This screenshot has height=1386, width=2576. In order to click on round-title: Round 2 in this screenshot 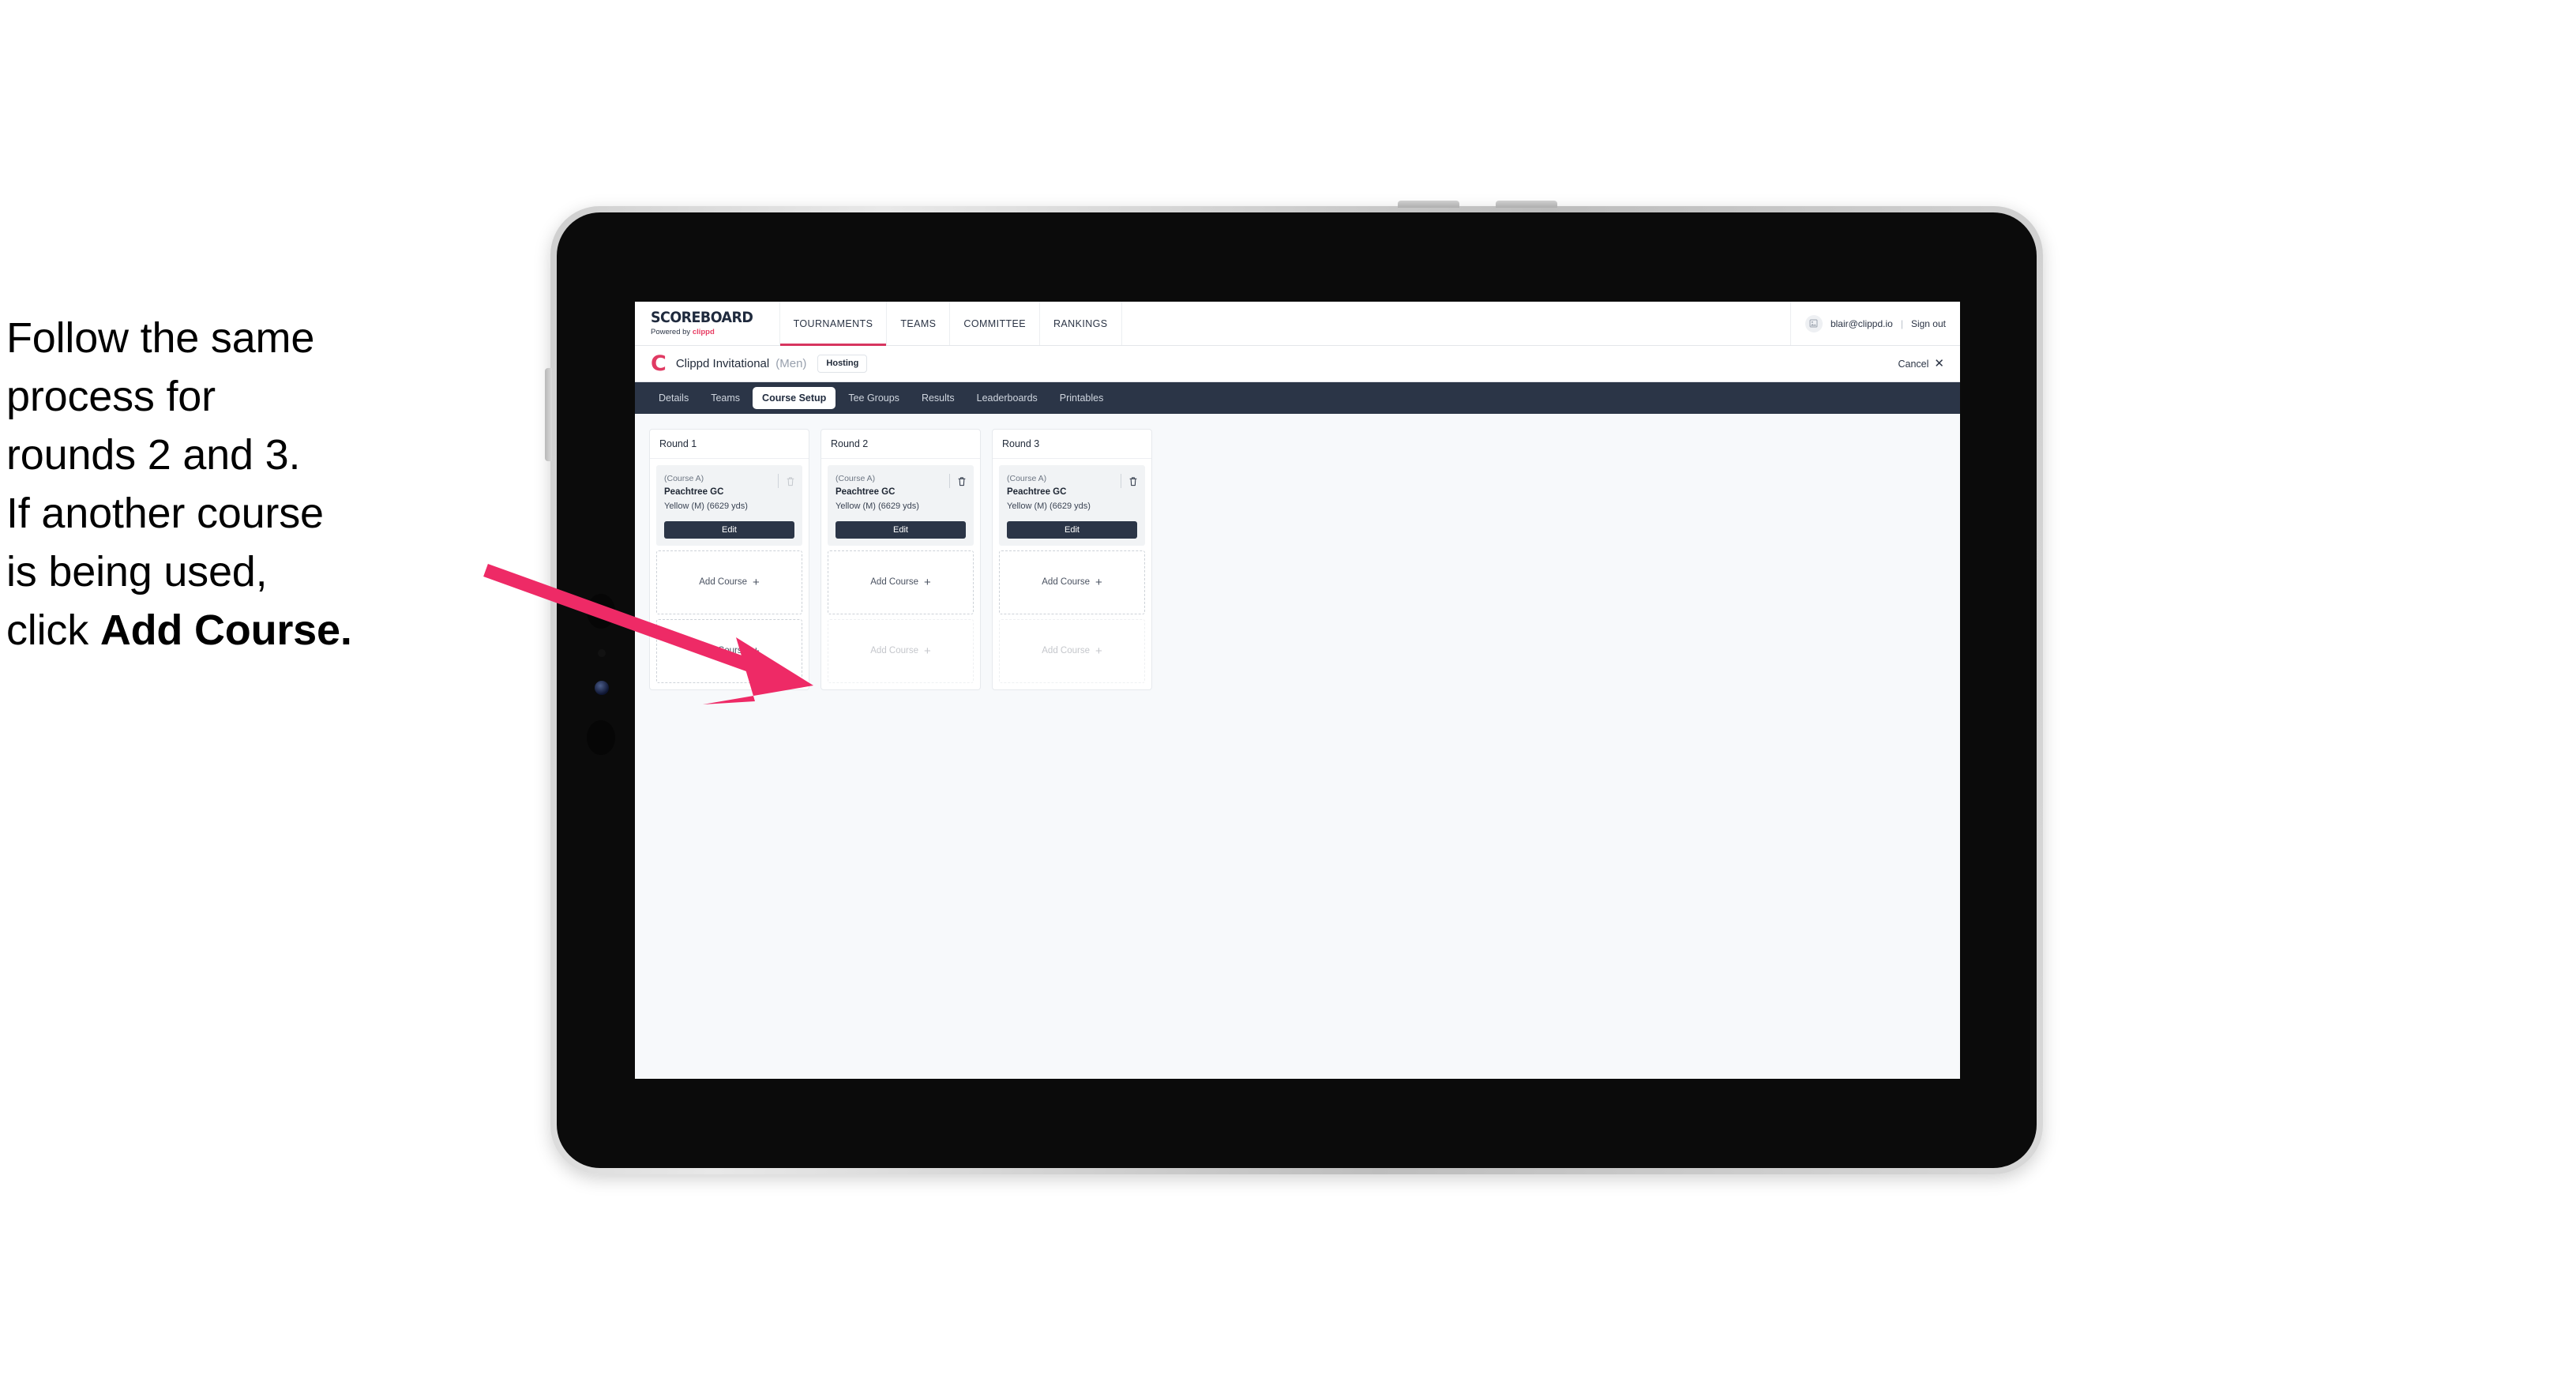, I will do `click(900, 444)`.